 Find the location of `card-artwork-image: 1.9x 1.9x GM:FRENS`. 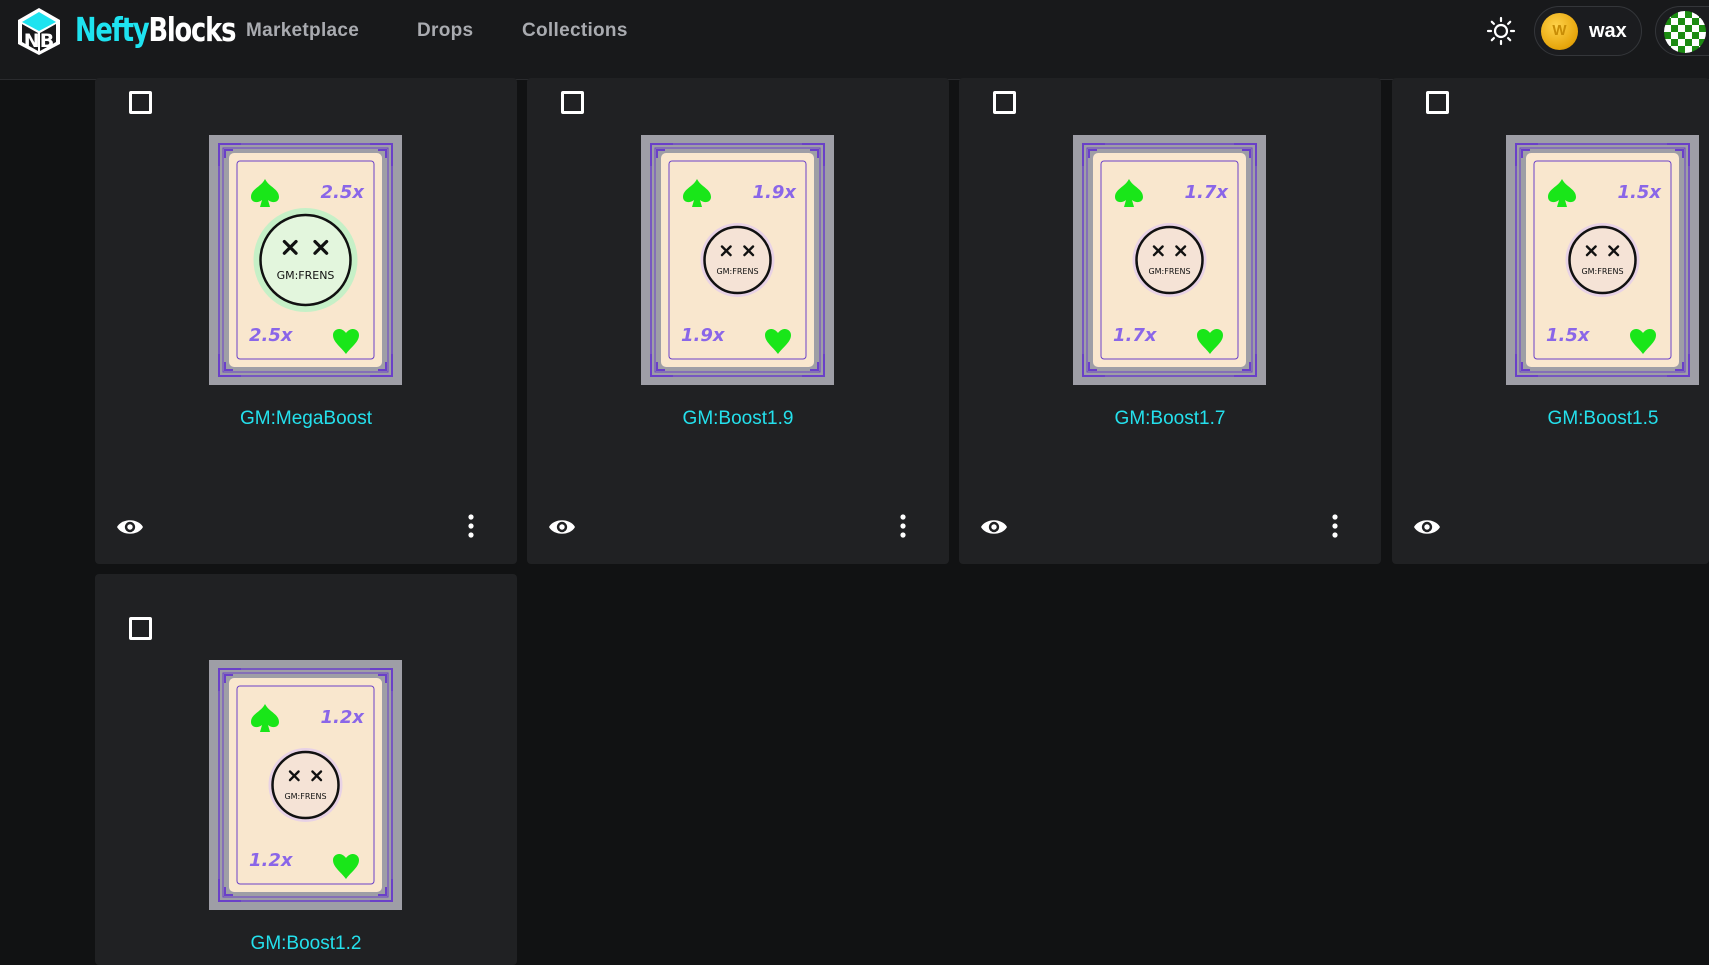

card-artwork-image: 1.9x 1.9x GM:FRENS is located at coordinates (737, 260).